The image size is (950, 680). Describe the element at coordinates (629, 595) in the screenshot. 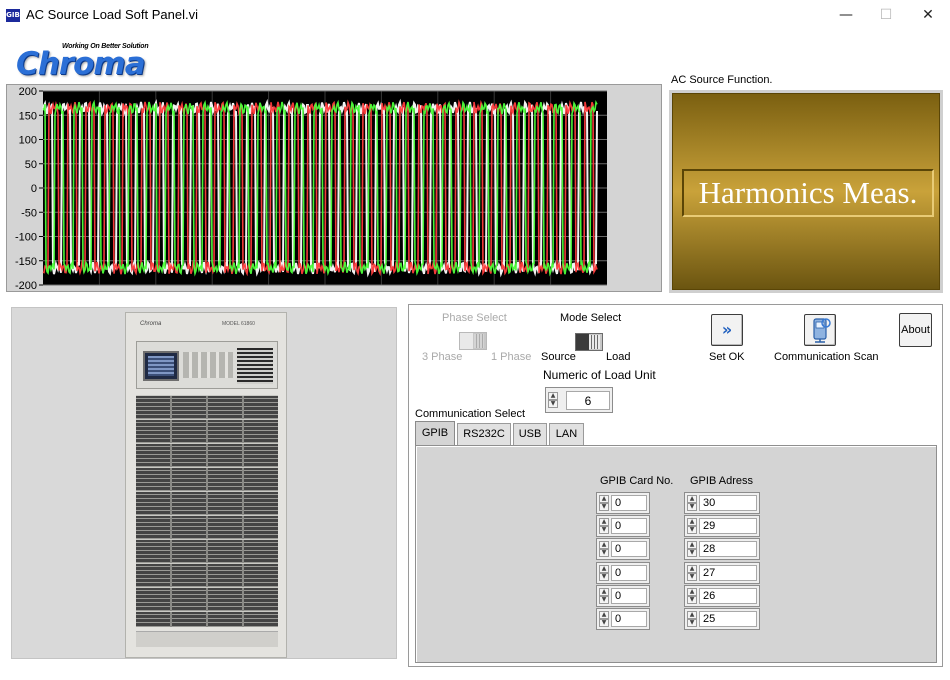

I see `gpib-card-number-4-value: 0` at that location.